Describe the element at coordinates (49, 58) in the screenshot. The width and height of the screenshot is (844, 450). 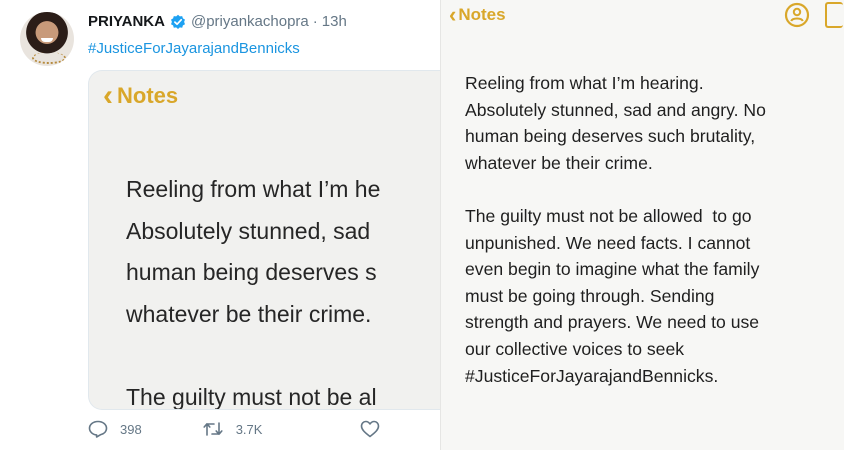
I see `avatar-necklace` at that location.